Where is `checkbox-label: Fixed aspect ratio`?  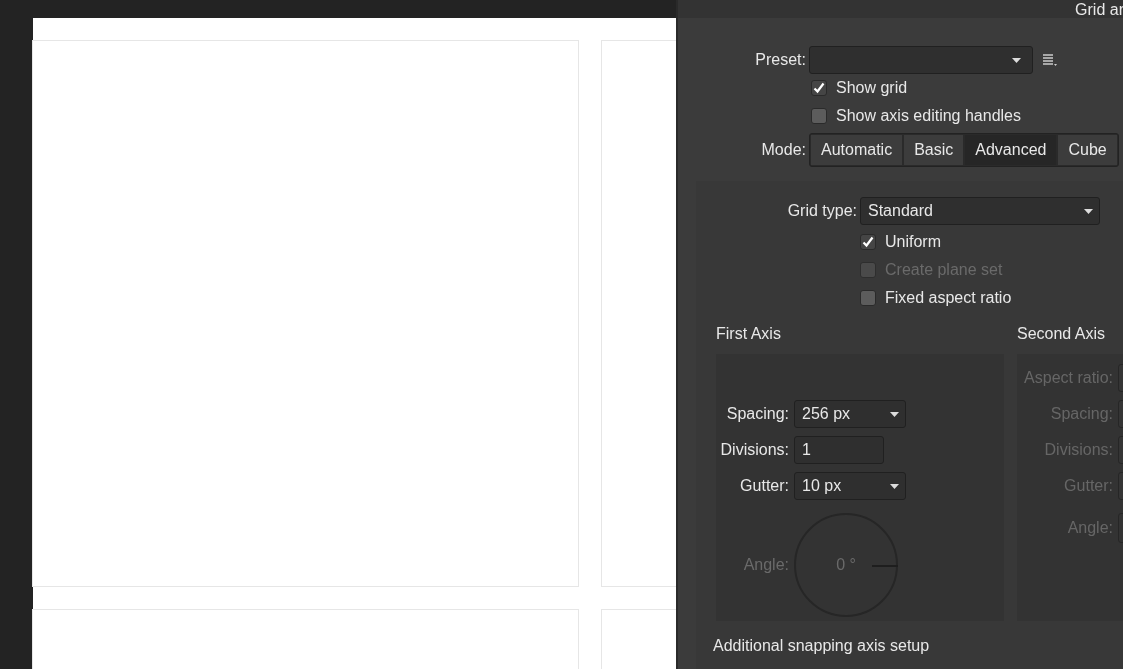
checkbox-label: Fixed aspect ratio is located at coordinates (948, 298).